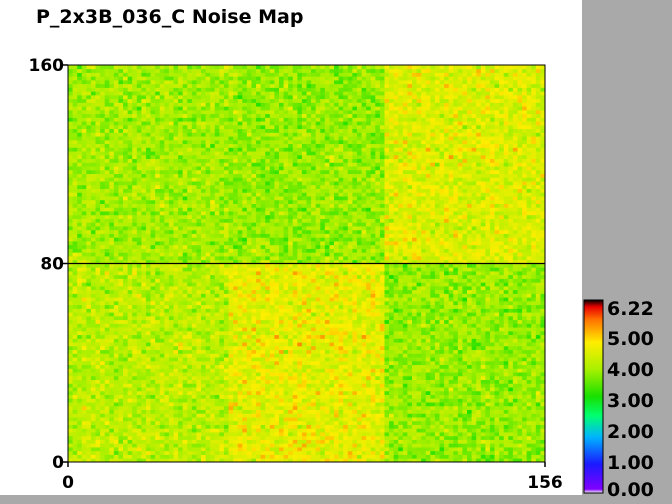 The height and width of the screenshot is (504, 672). Describe the element at coordinates (336, 499) in the screenshot. I see `bottom-margin-panel` at that location.